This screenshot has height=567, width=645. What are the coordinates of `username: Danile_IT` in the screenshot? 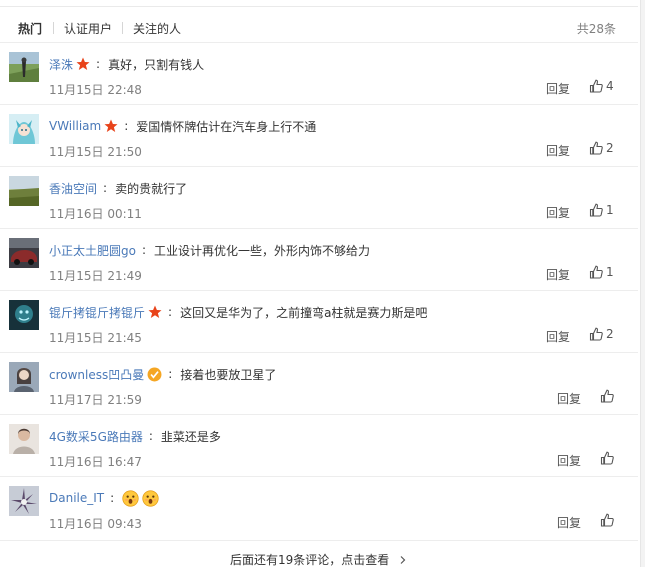 It's located at (76, 498).